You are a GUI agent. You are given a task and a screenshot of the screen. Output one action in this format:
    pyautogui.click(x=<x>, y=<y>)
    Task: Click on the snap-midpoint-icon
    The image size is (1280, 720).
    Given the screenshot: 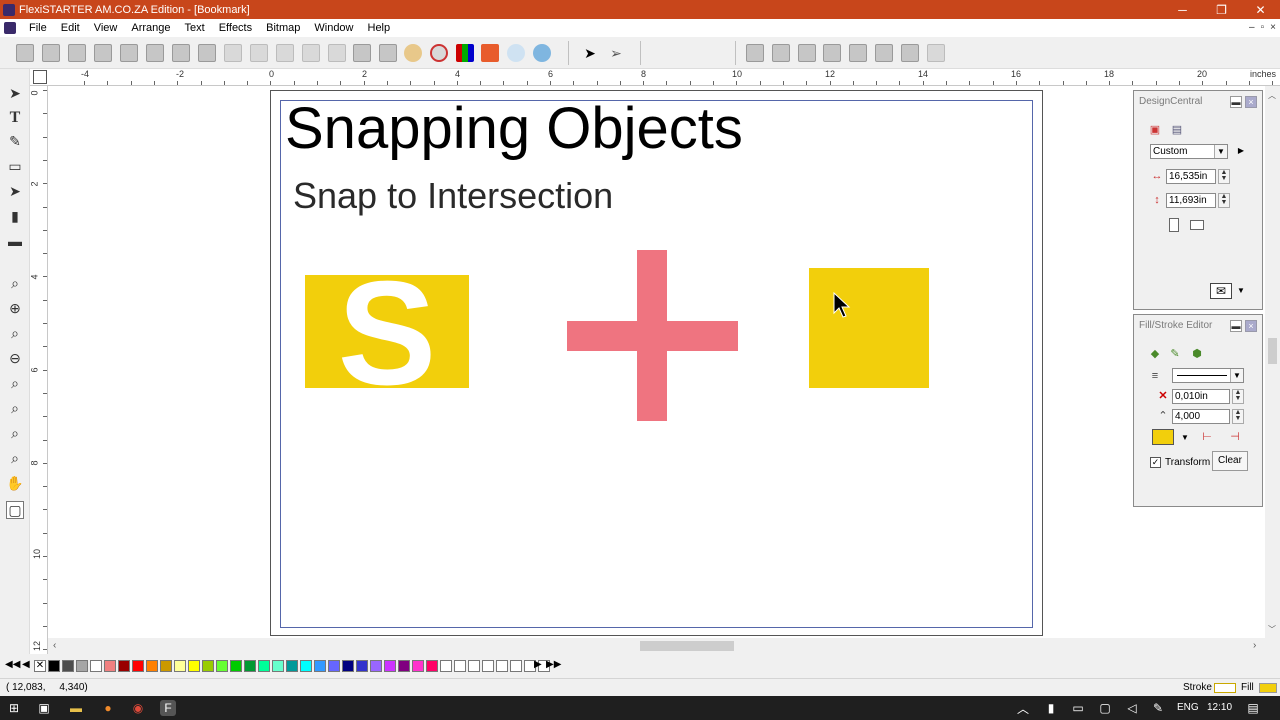 What is the action you would take?
    pyautogui.click(x=858, y=53)
    